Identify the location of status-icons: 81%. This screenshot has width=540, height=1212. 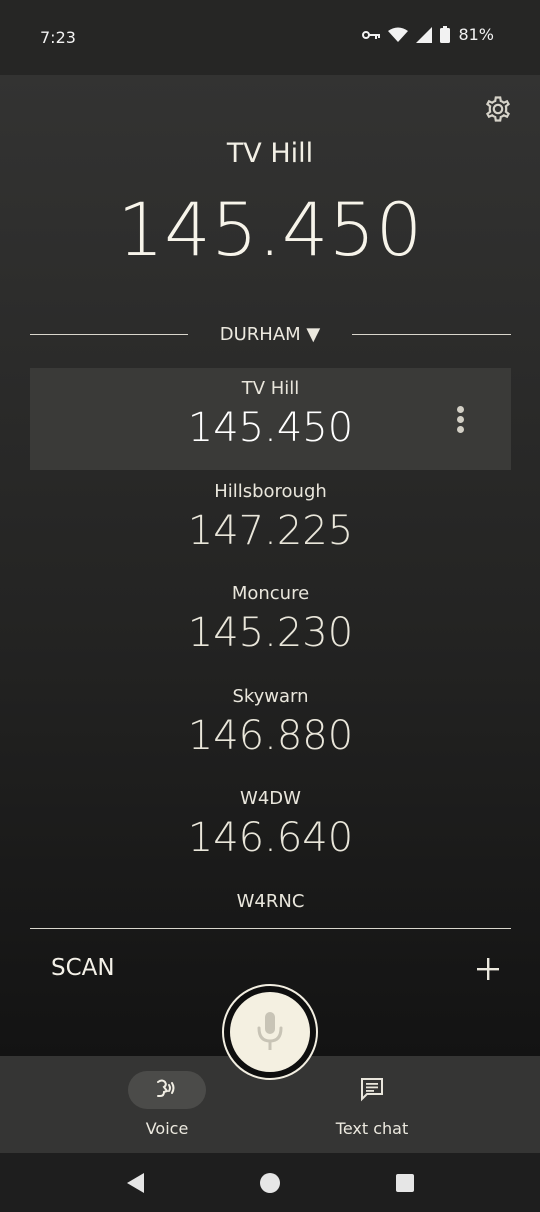
(428, 34).